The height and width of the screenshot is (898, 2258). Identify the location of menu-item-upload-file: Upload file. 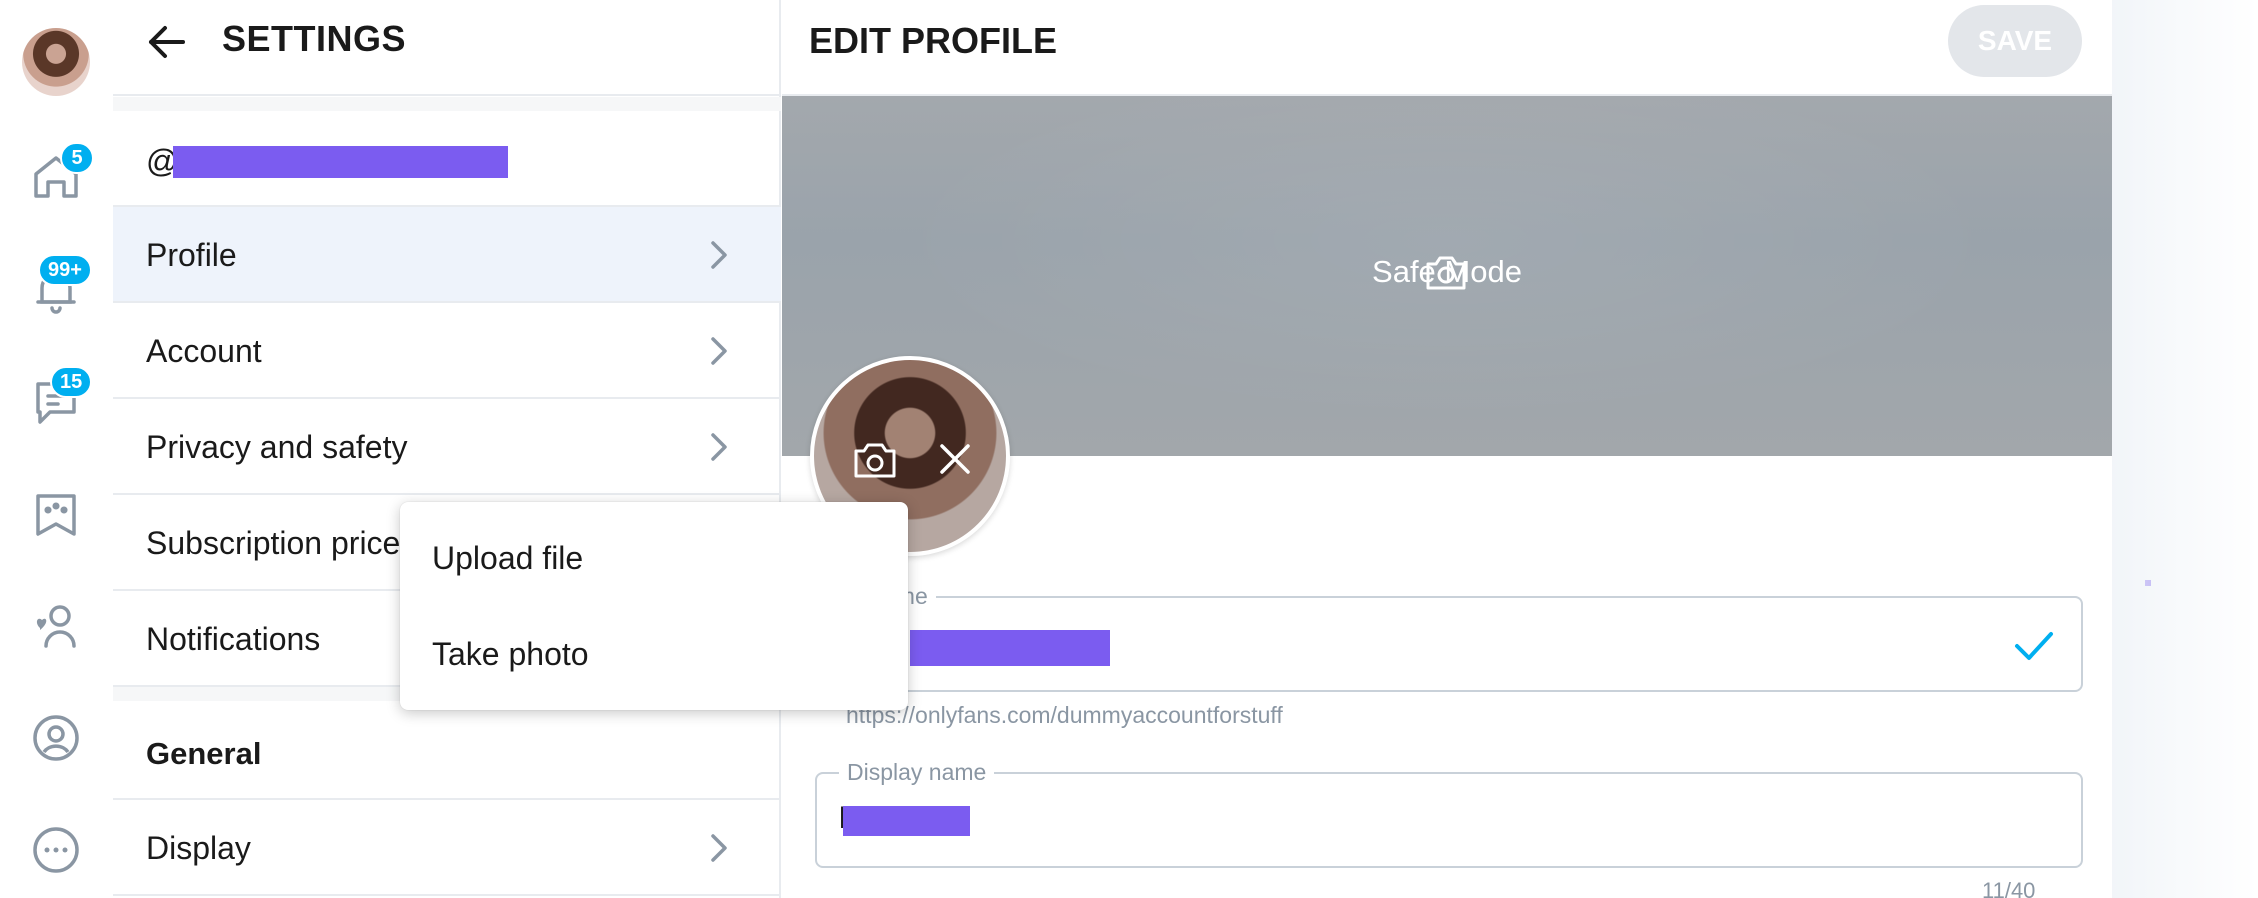
(654, 558).